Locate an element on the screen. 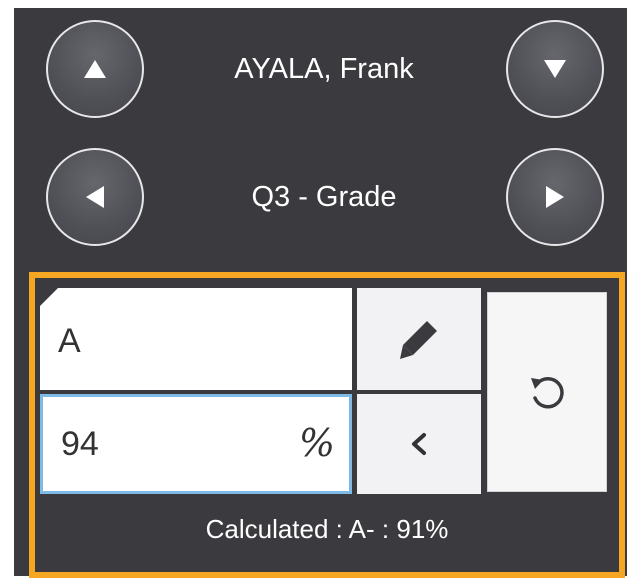 This screenshot has height=578, width=631. undo-icon is located at coordinates (547, 392).